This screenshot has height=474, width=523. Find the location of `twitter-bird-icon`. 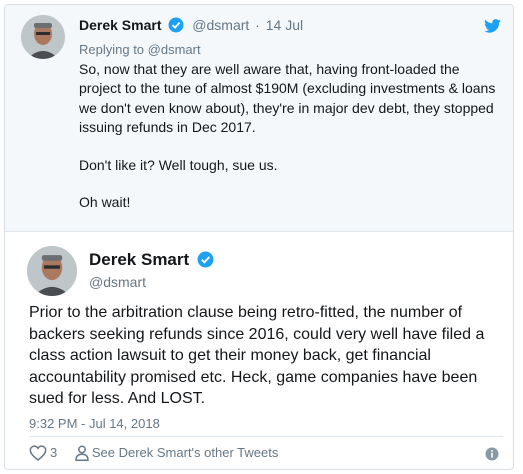

twitter-bird-icon is located at coordinates (492, 28).